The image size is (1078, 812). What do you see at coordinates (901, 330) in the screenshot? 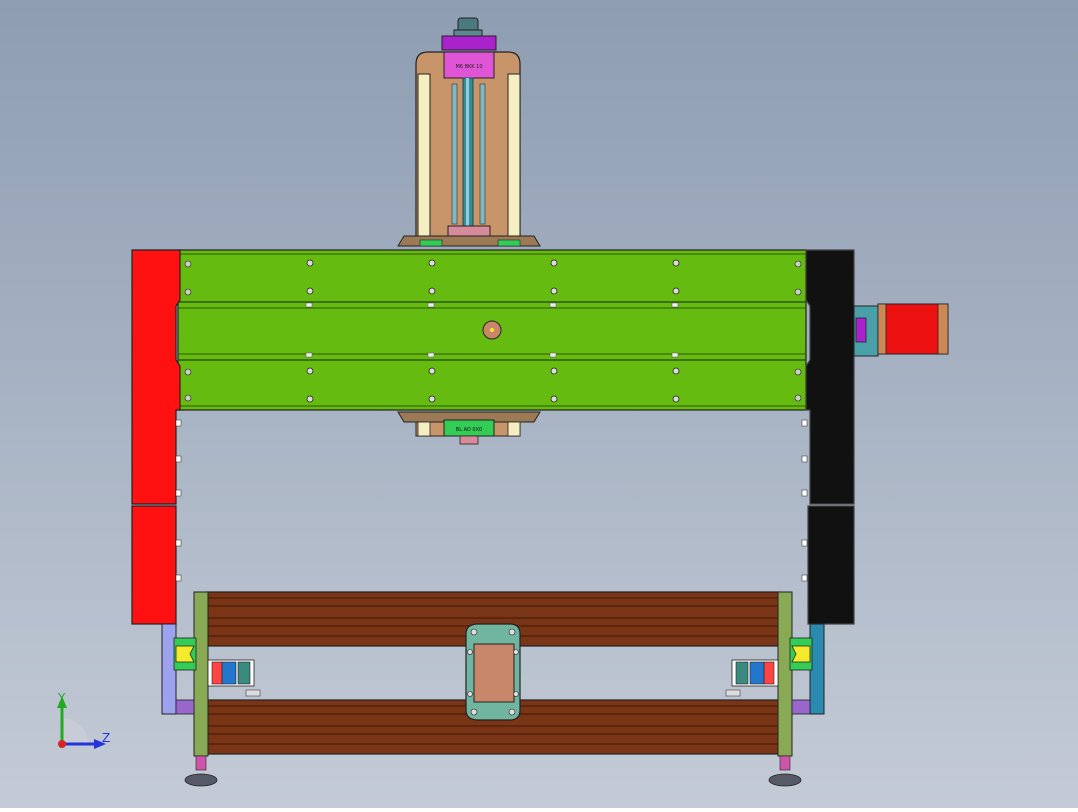
I see `stepper-motor-icon` at bounding box center [901, 330].